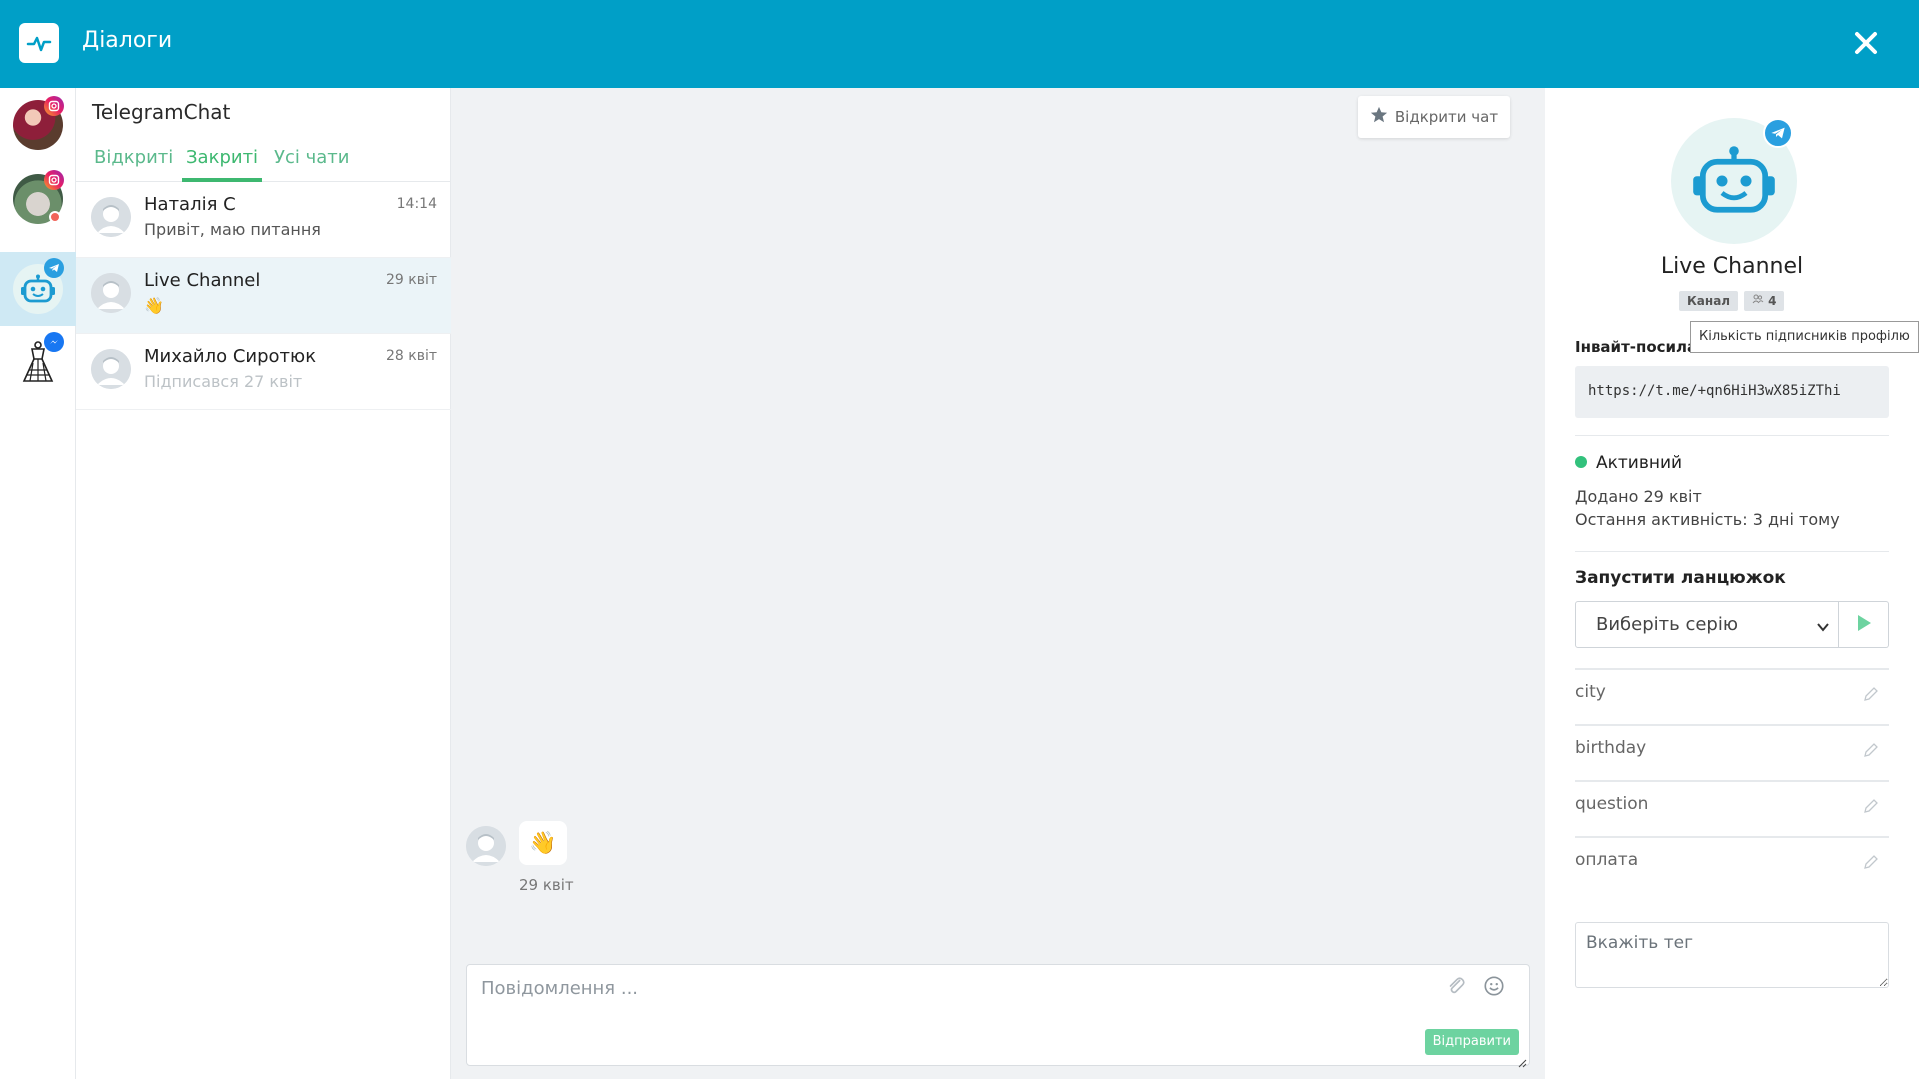 The width and height of the screenshot is (1919, 1079). What do you see at coordinates (55, 217) in the screenshot?
I see `unread-dot` at bounding box center [55, 217].